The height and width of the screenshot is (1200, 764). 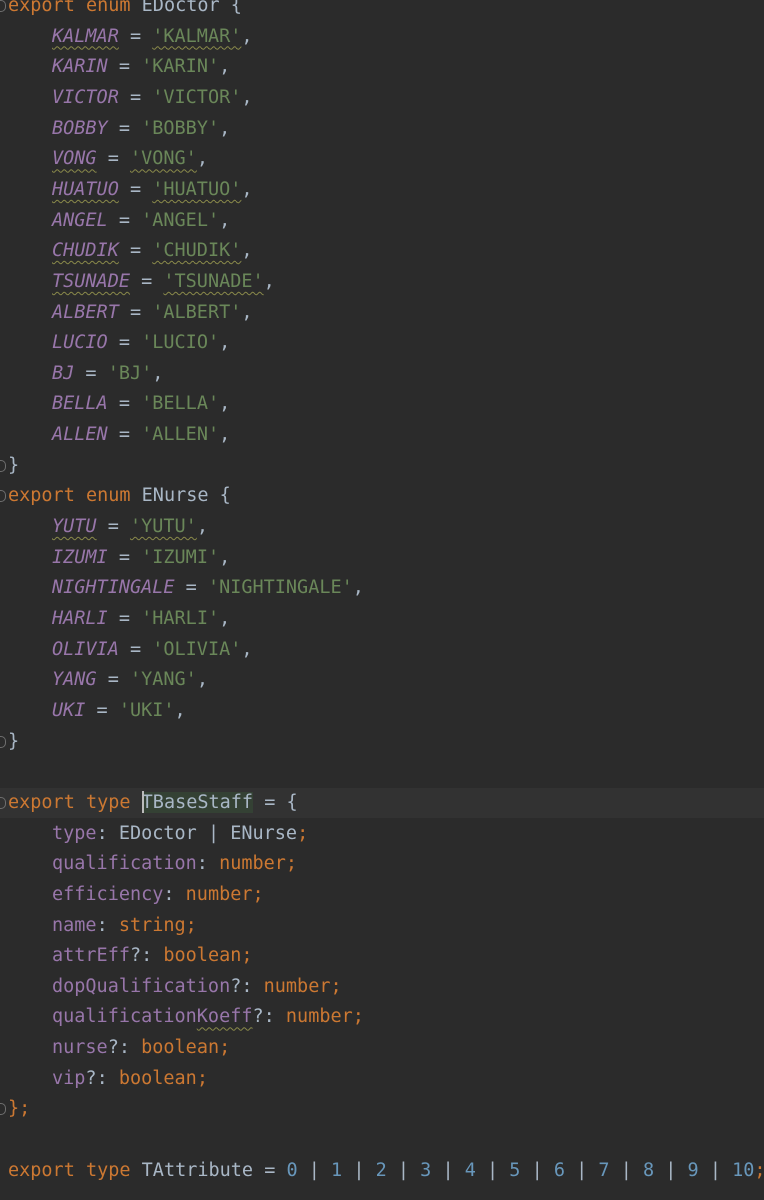 I want to click on union-value: 6, so click(x=559, y=1170).